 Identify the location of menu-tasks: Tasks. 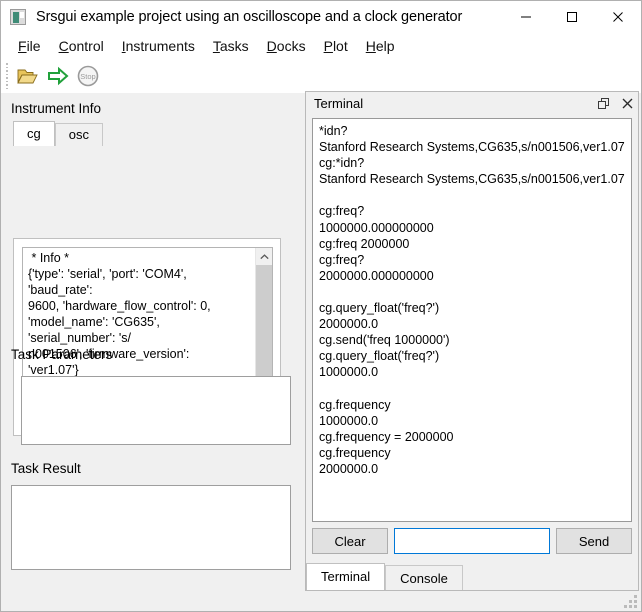
(231, 46).